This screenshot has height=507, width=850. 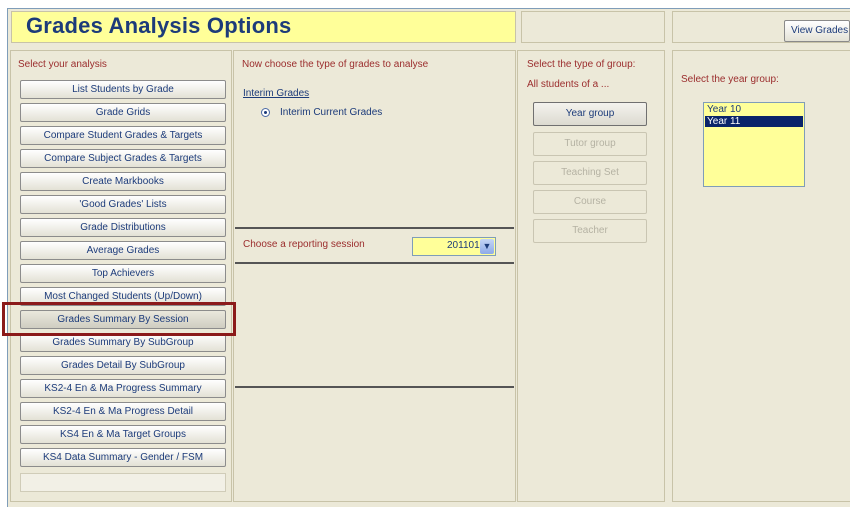 I want to click on analysis-grade-distributions-button: Grade Distributions, so click(x=123, y=227).